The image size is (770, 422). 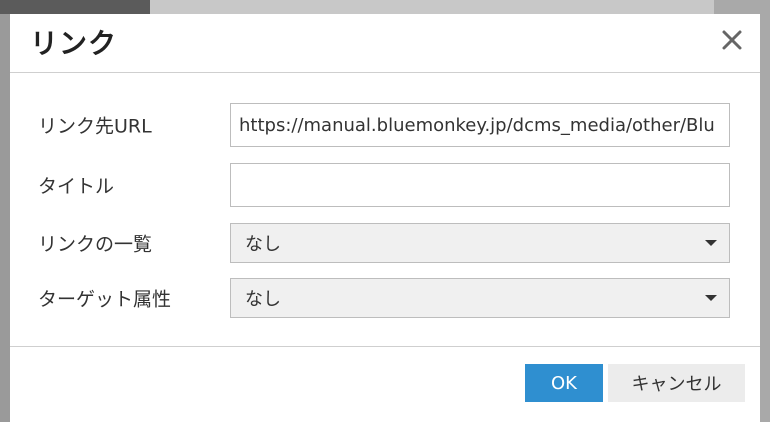 I want to click on ok-button: OK, so click(x=564, y=383).